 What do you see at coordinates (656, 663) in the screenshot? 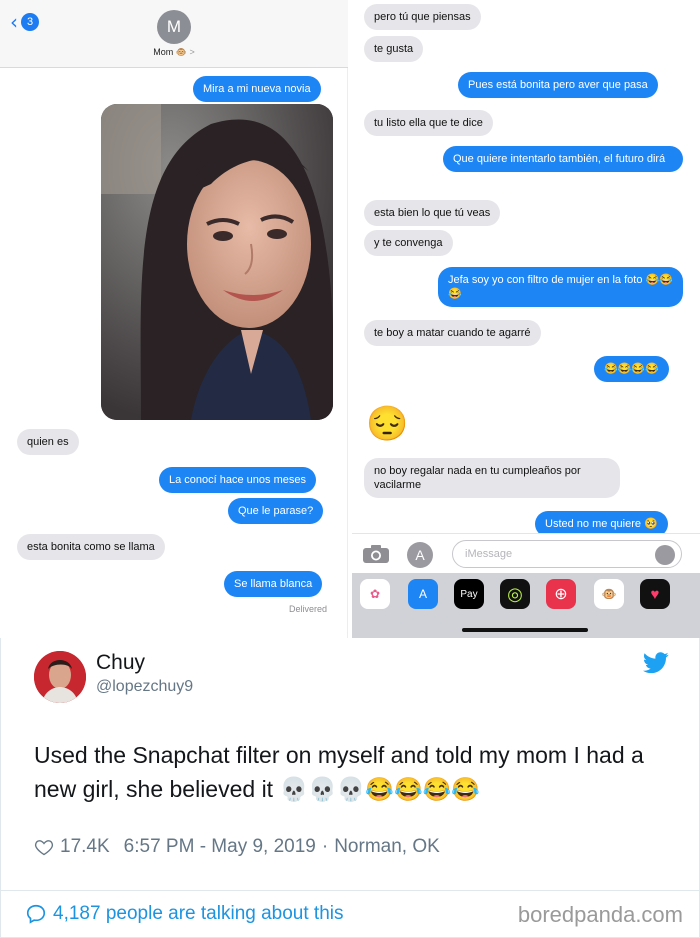
I see `twitter-bird-icon` at bounding box center [656, 663].